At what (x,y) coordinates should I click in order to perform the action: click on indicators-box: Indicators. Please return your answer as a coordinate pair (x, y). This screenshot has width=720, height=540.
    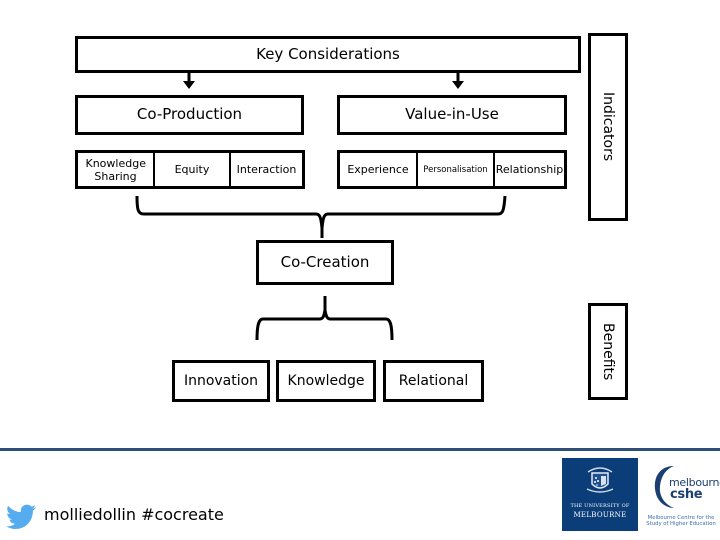
    Looking at the image, I should click on (608, 127).